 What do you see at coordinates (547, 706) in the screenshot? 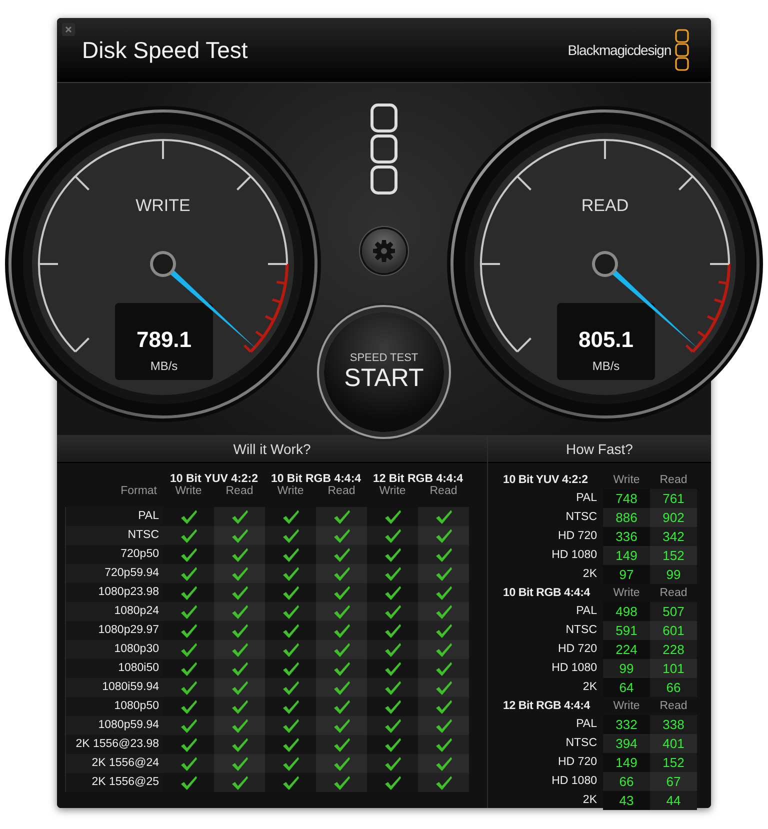
I see `group-heading: 12 Bit RGB 4:4:4` at bounding box center [547, 706].